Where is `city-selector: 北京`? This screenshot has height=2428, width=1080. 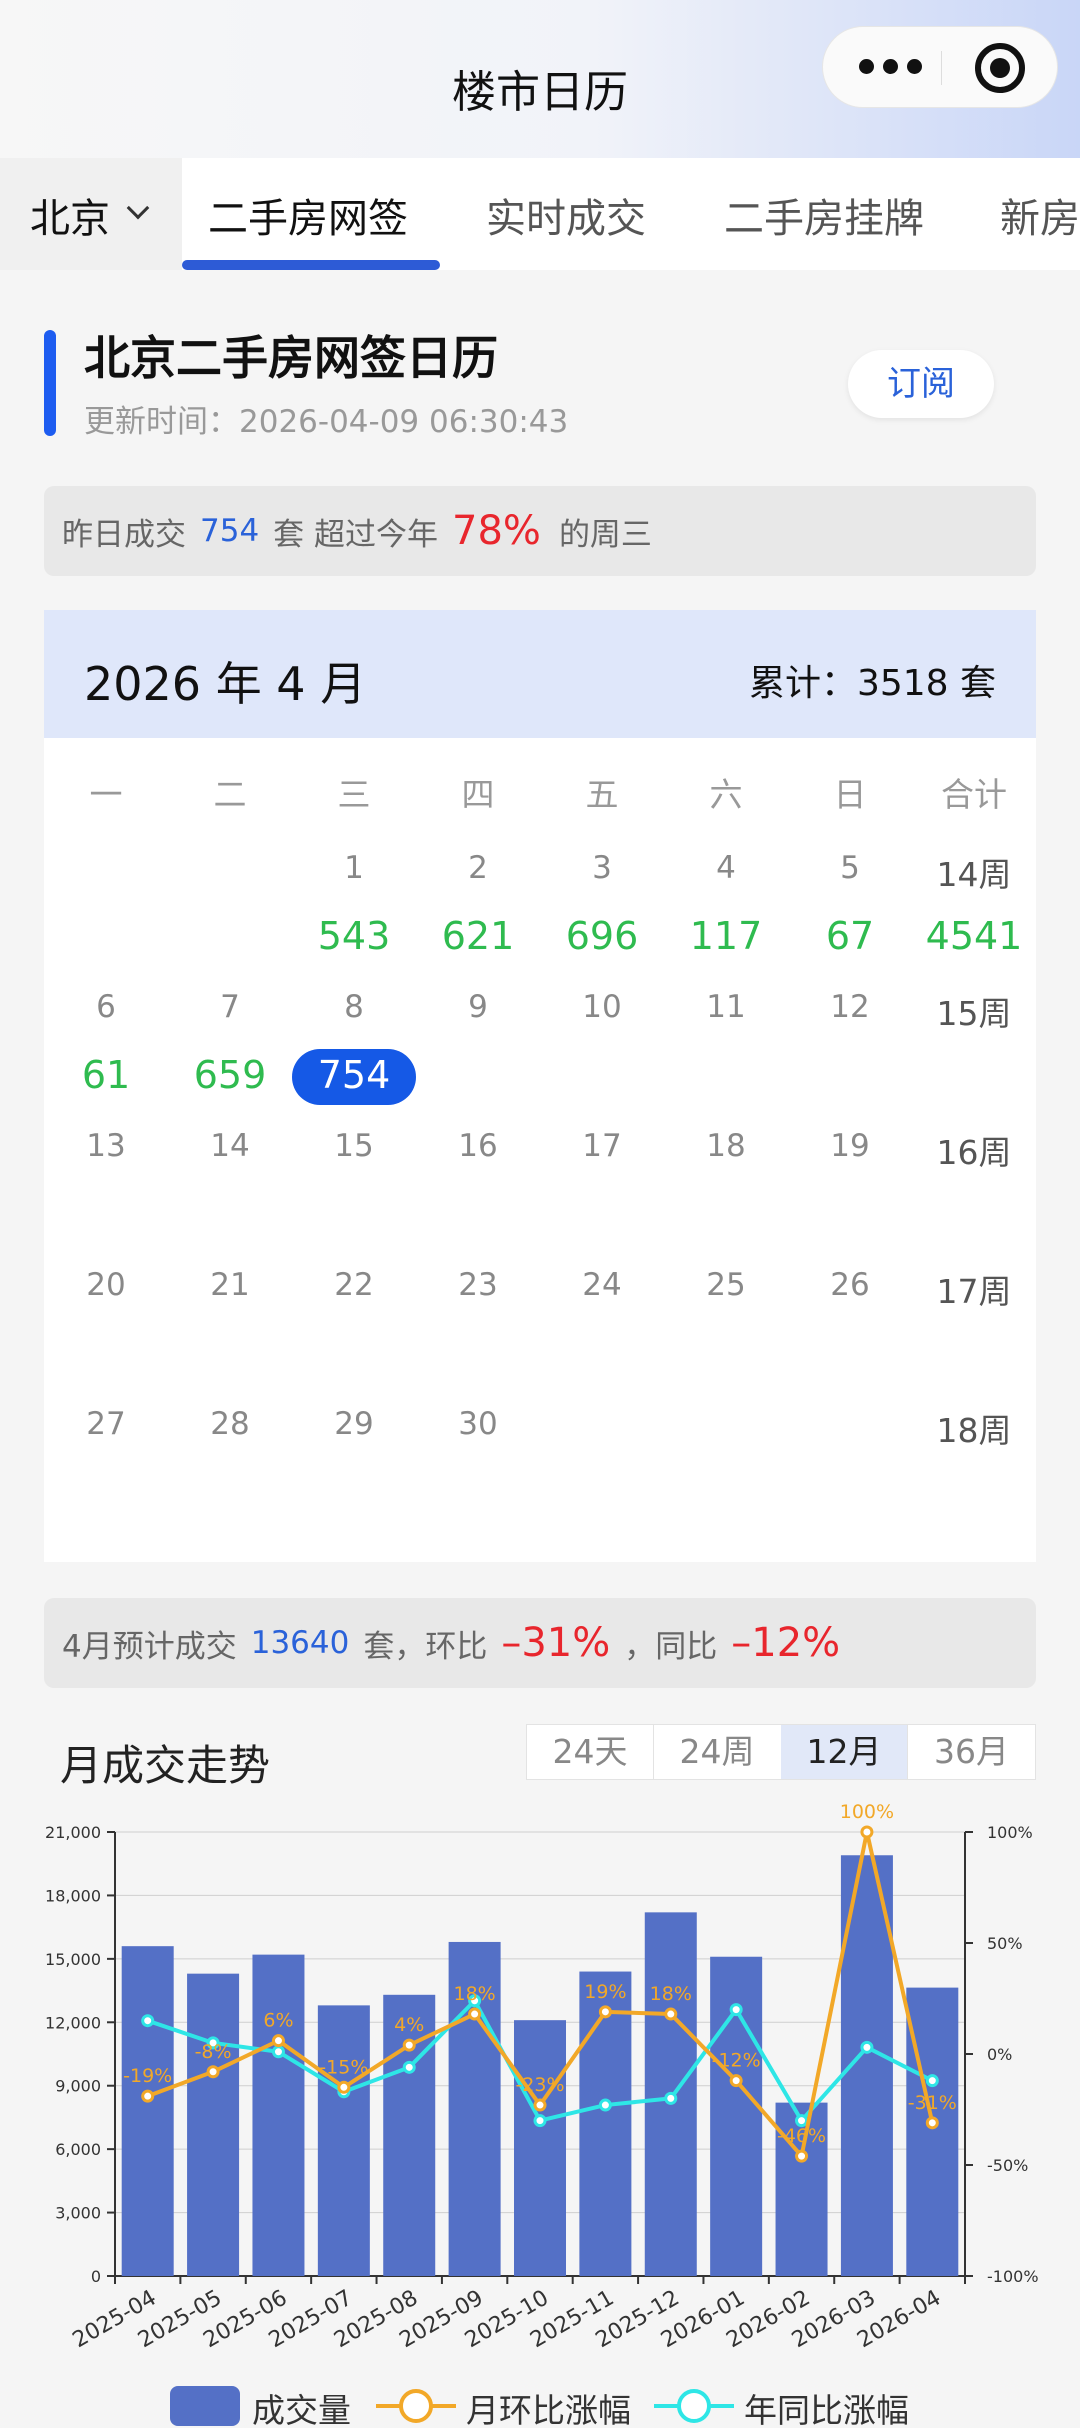 city-selector: 北京 is located at coordinates (91, 214).